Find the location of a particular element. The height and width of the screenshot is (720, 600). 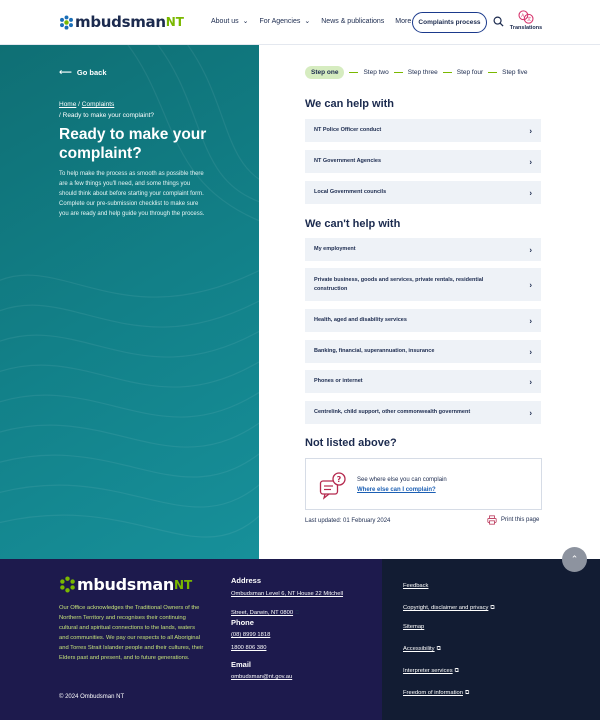

complaints-process-button: Complaints process is located at coordinates (449, 22).